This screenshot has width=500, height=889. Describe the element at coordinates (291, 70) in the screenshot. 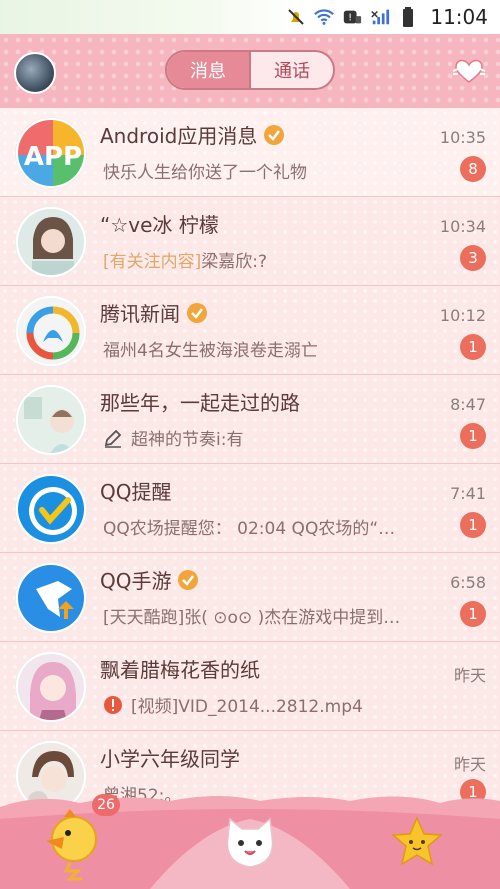

I see `tab-calls: 通话` at that location.